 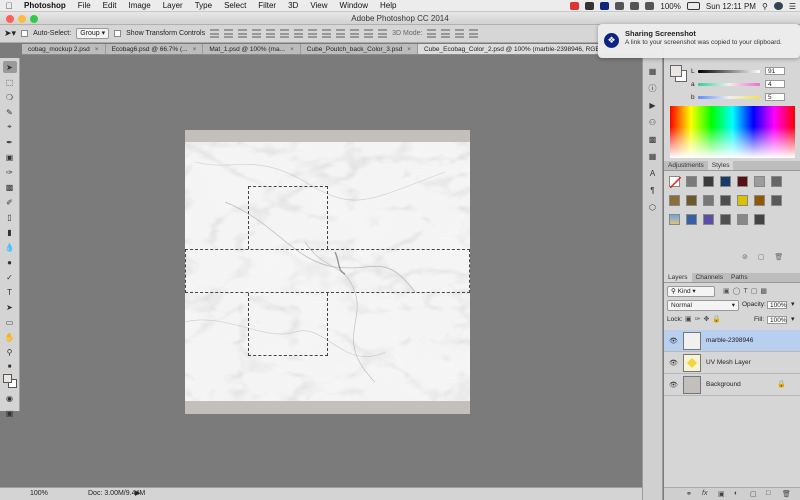 I want to click on new-style-icon: ▢, so click(x=761, y=257).